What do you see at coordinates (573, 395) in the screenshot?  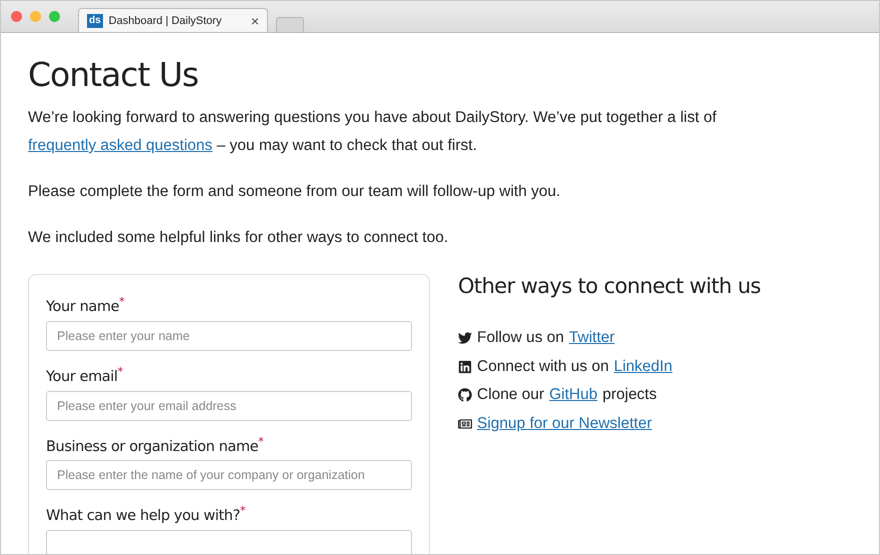 I see `social-link: GitHub` at bounding box center [573, 395].